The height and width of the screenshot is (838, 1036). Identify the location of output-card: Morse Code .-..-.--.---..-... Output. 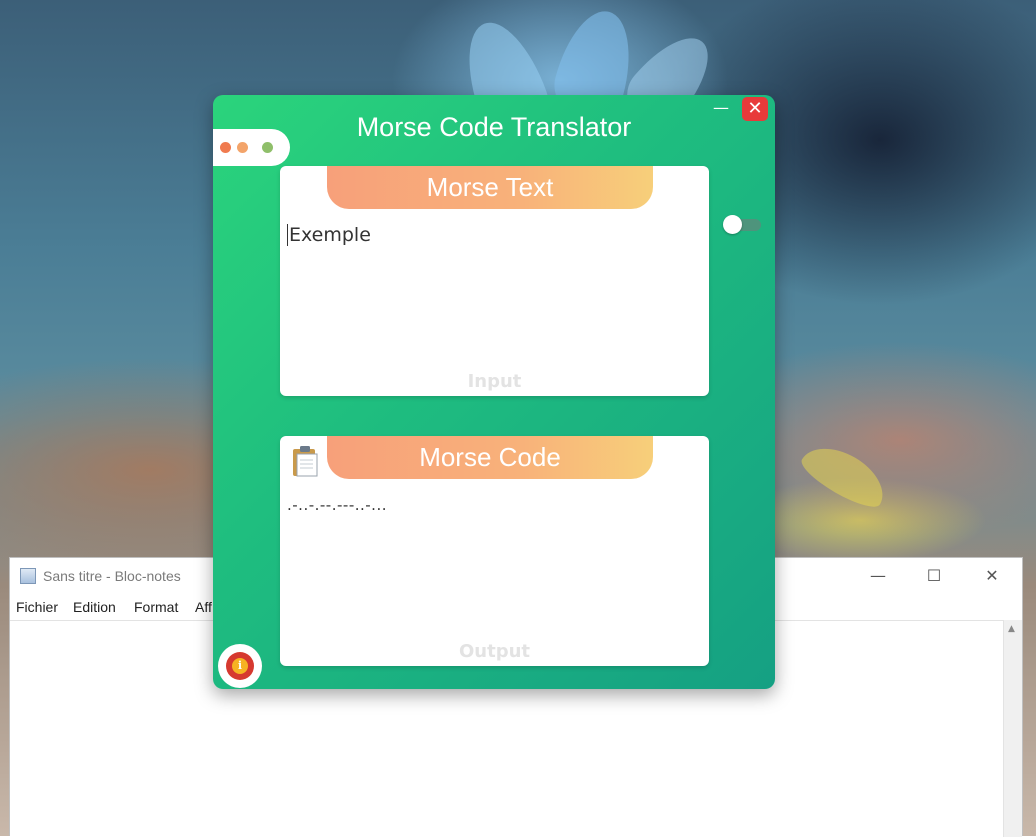
(494, 551).